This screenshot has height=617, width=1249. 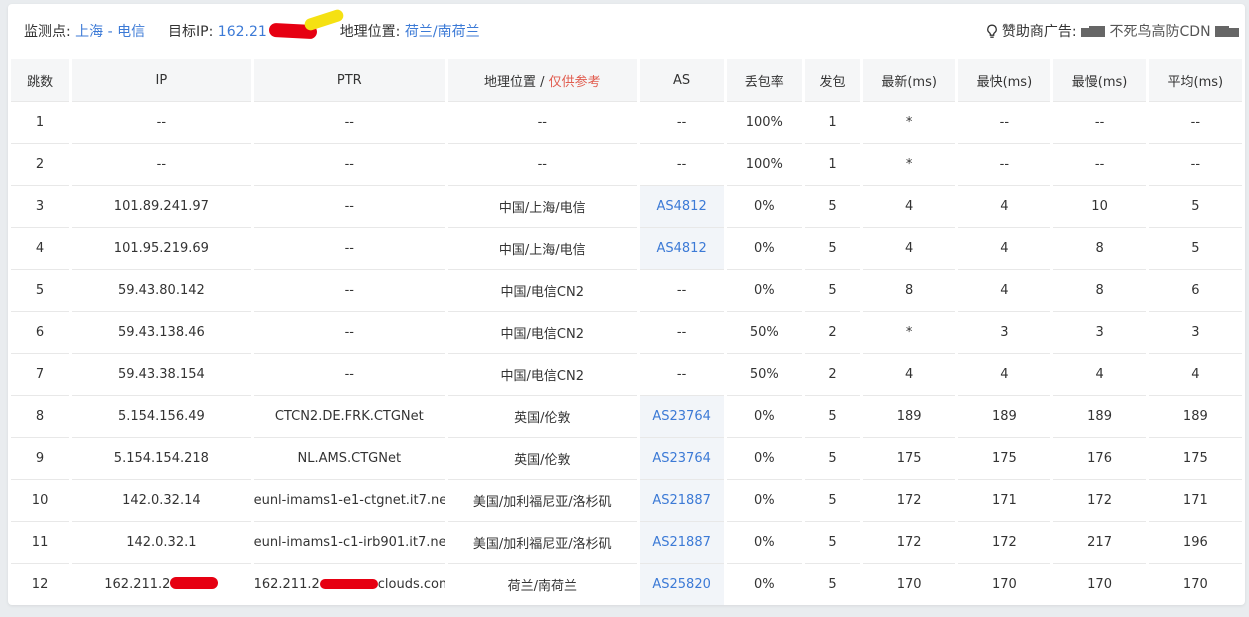 I want to click on cell-ip: 101.95.219.69, so click(x=161, y=248).